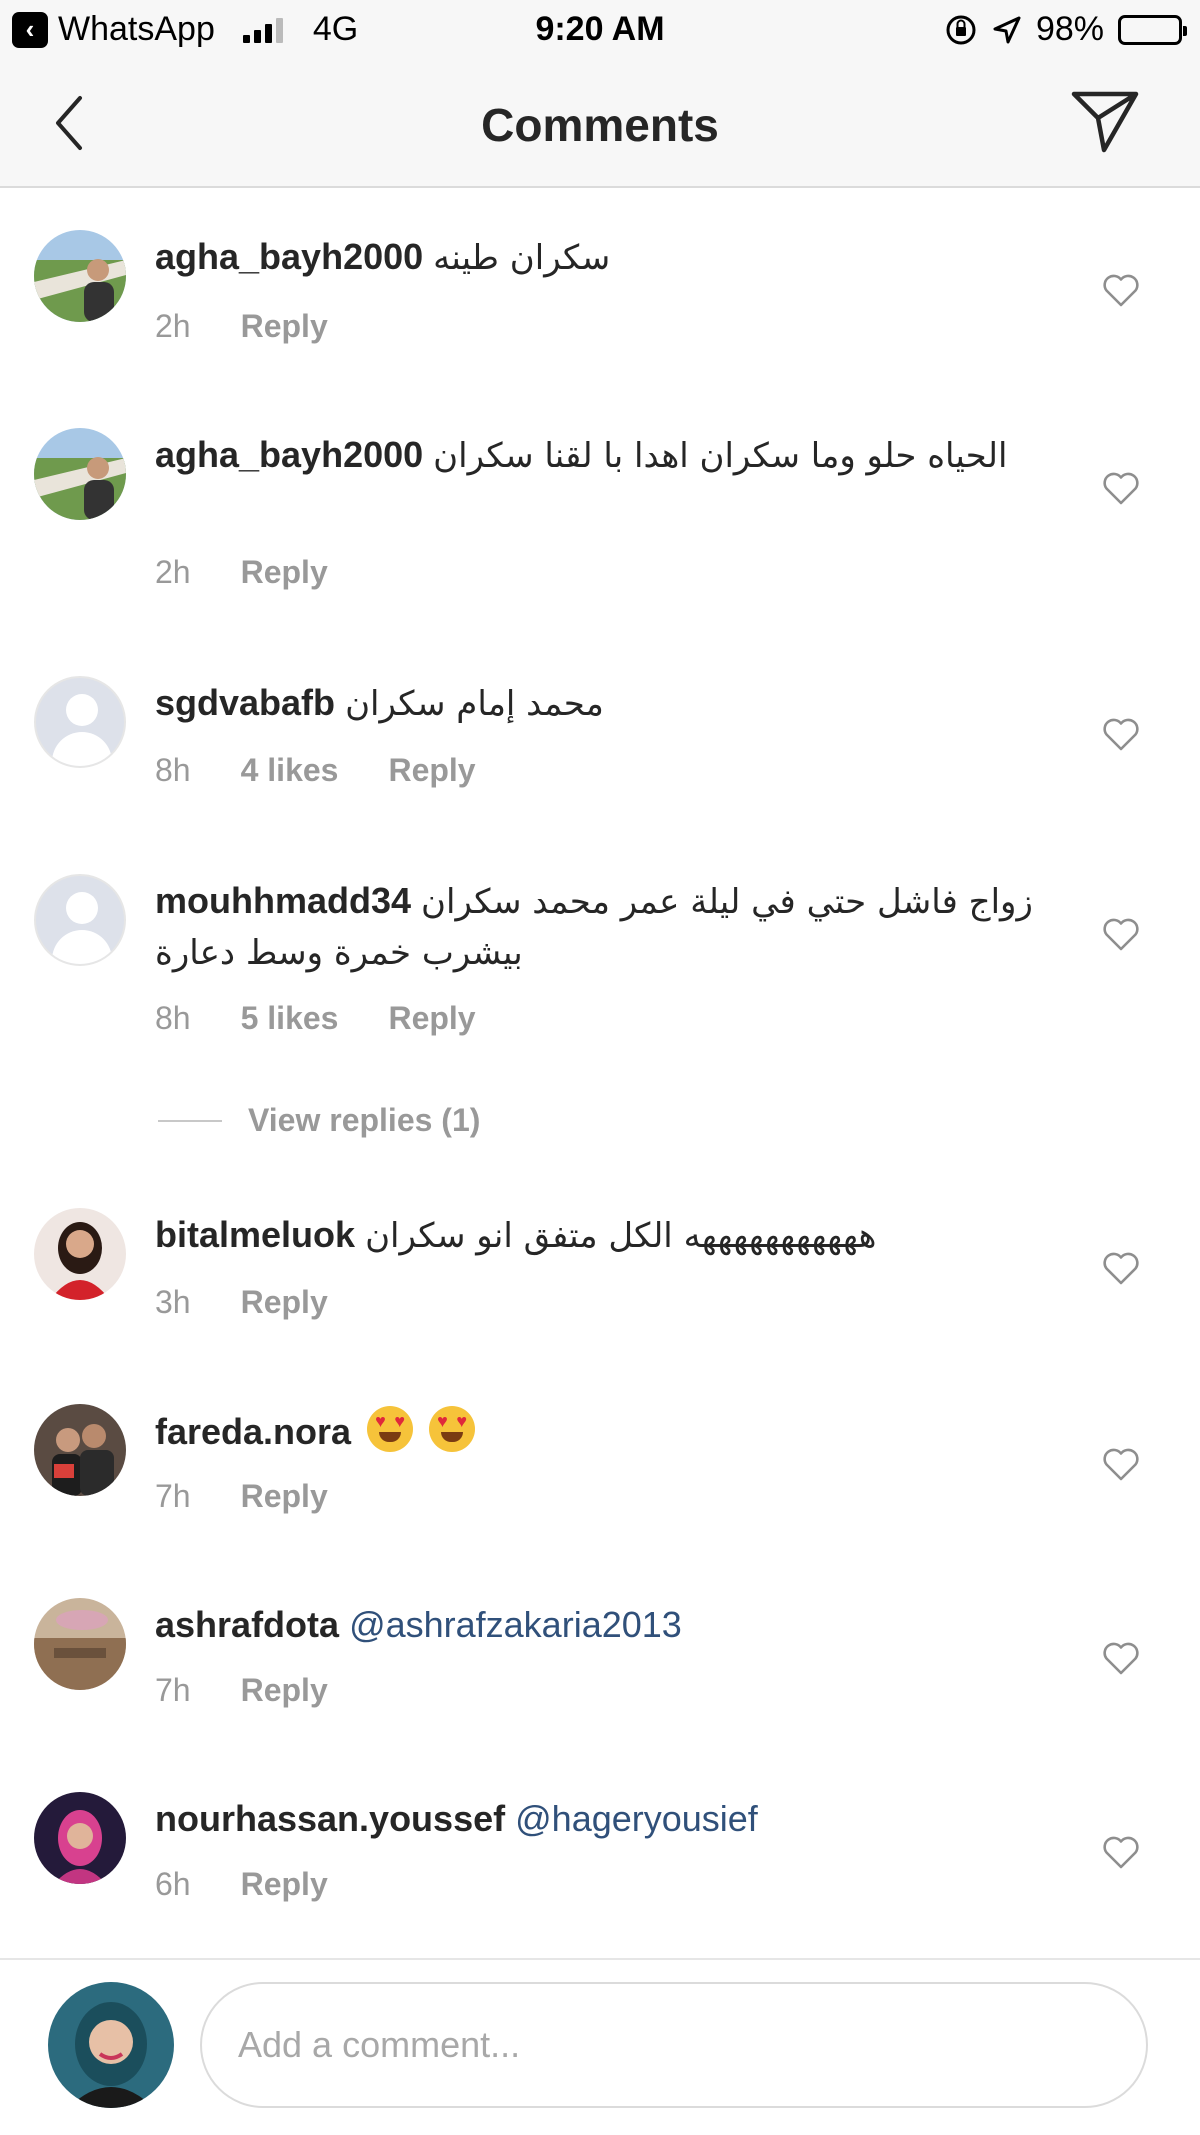 The height and width of the screenshot is (2135, 1200). I want to click on view-replies-button: View replies (1), so click(319, 1120).